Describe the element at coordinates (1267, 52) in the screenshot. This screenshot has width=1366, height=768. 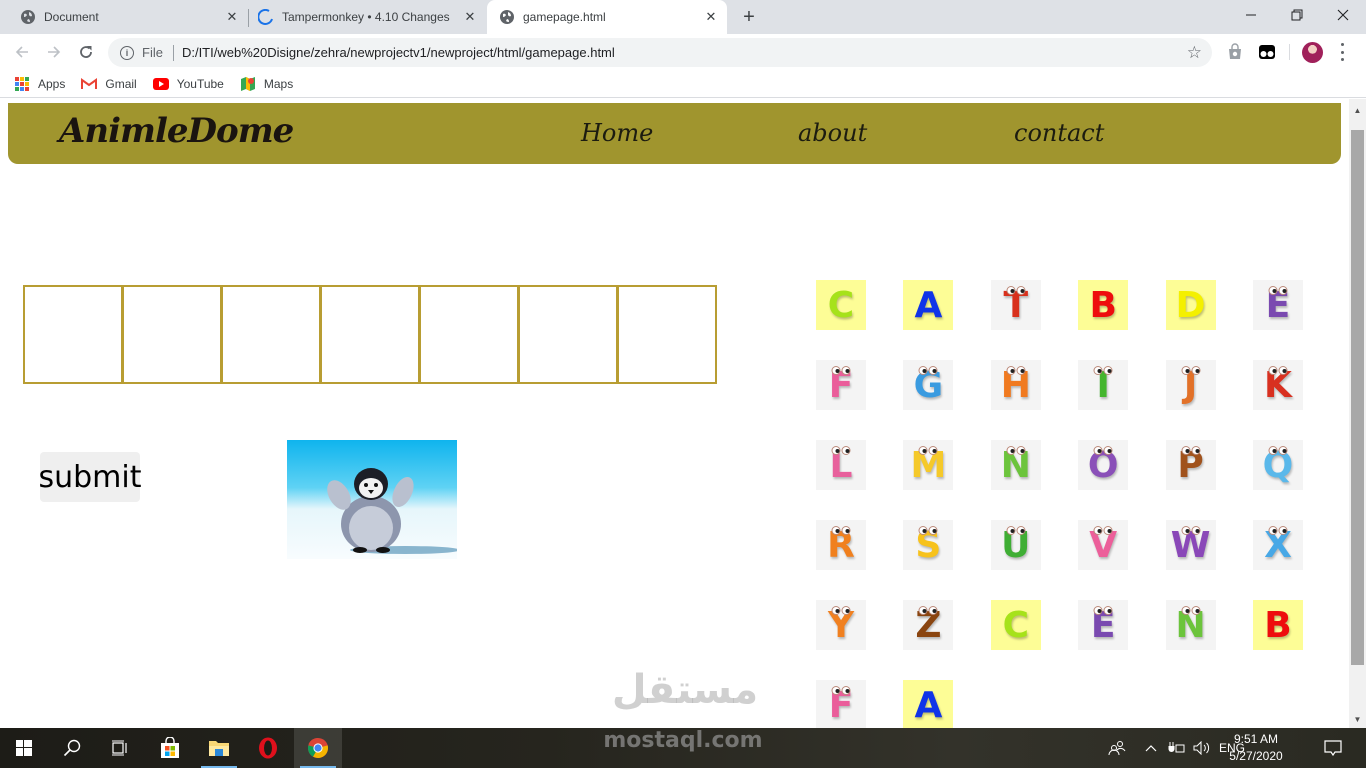
I see `tampermonkey-extension-icon` at that location.